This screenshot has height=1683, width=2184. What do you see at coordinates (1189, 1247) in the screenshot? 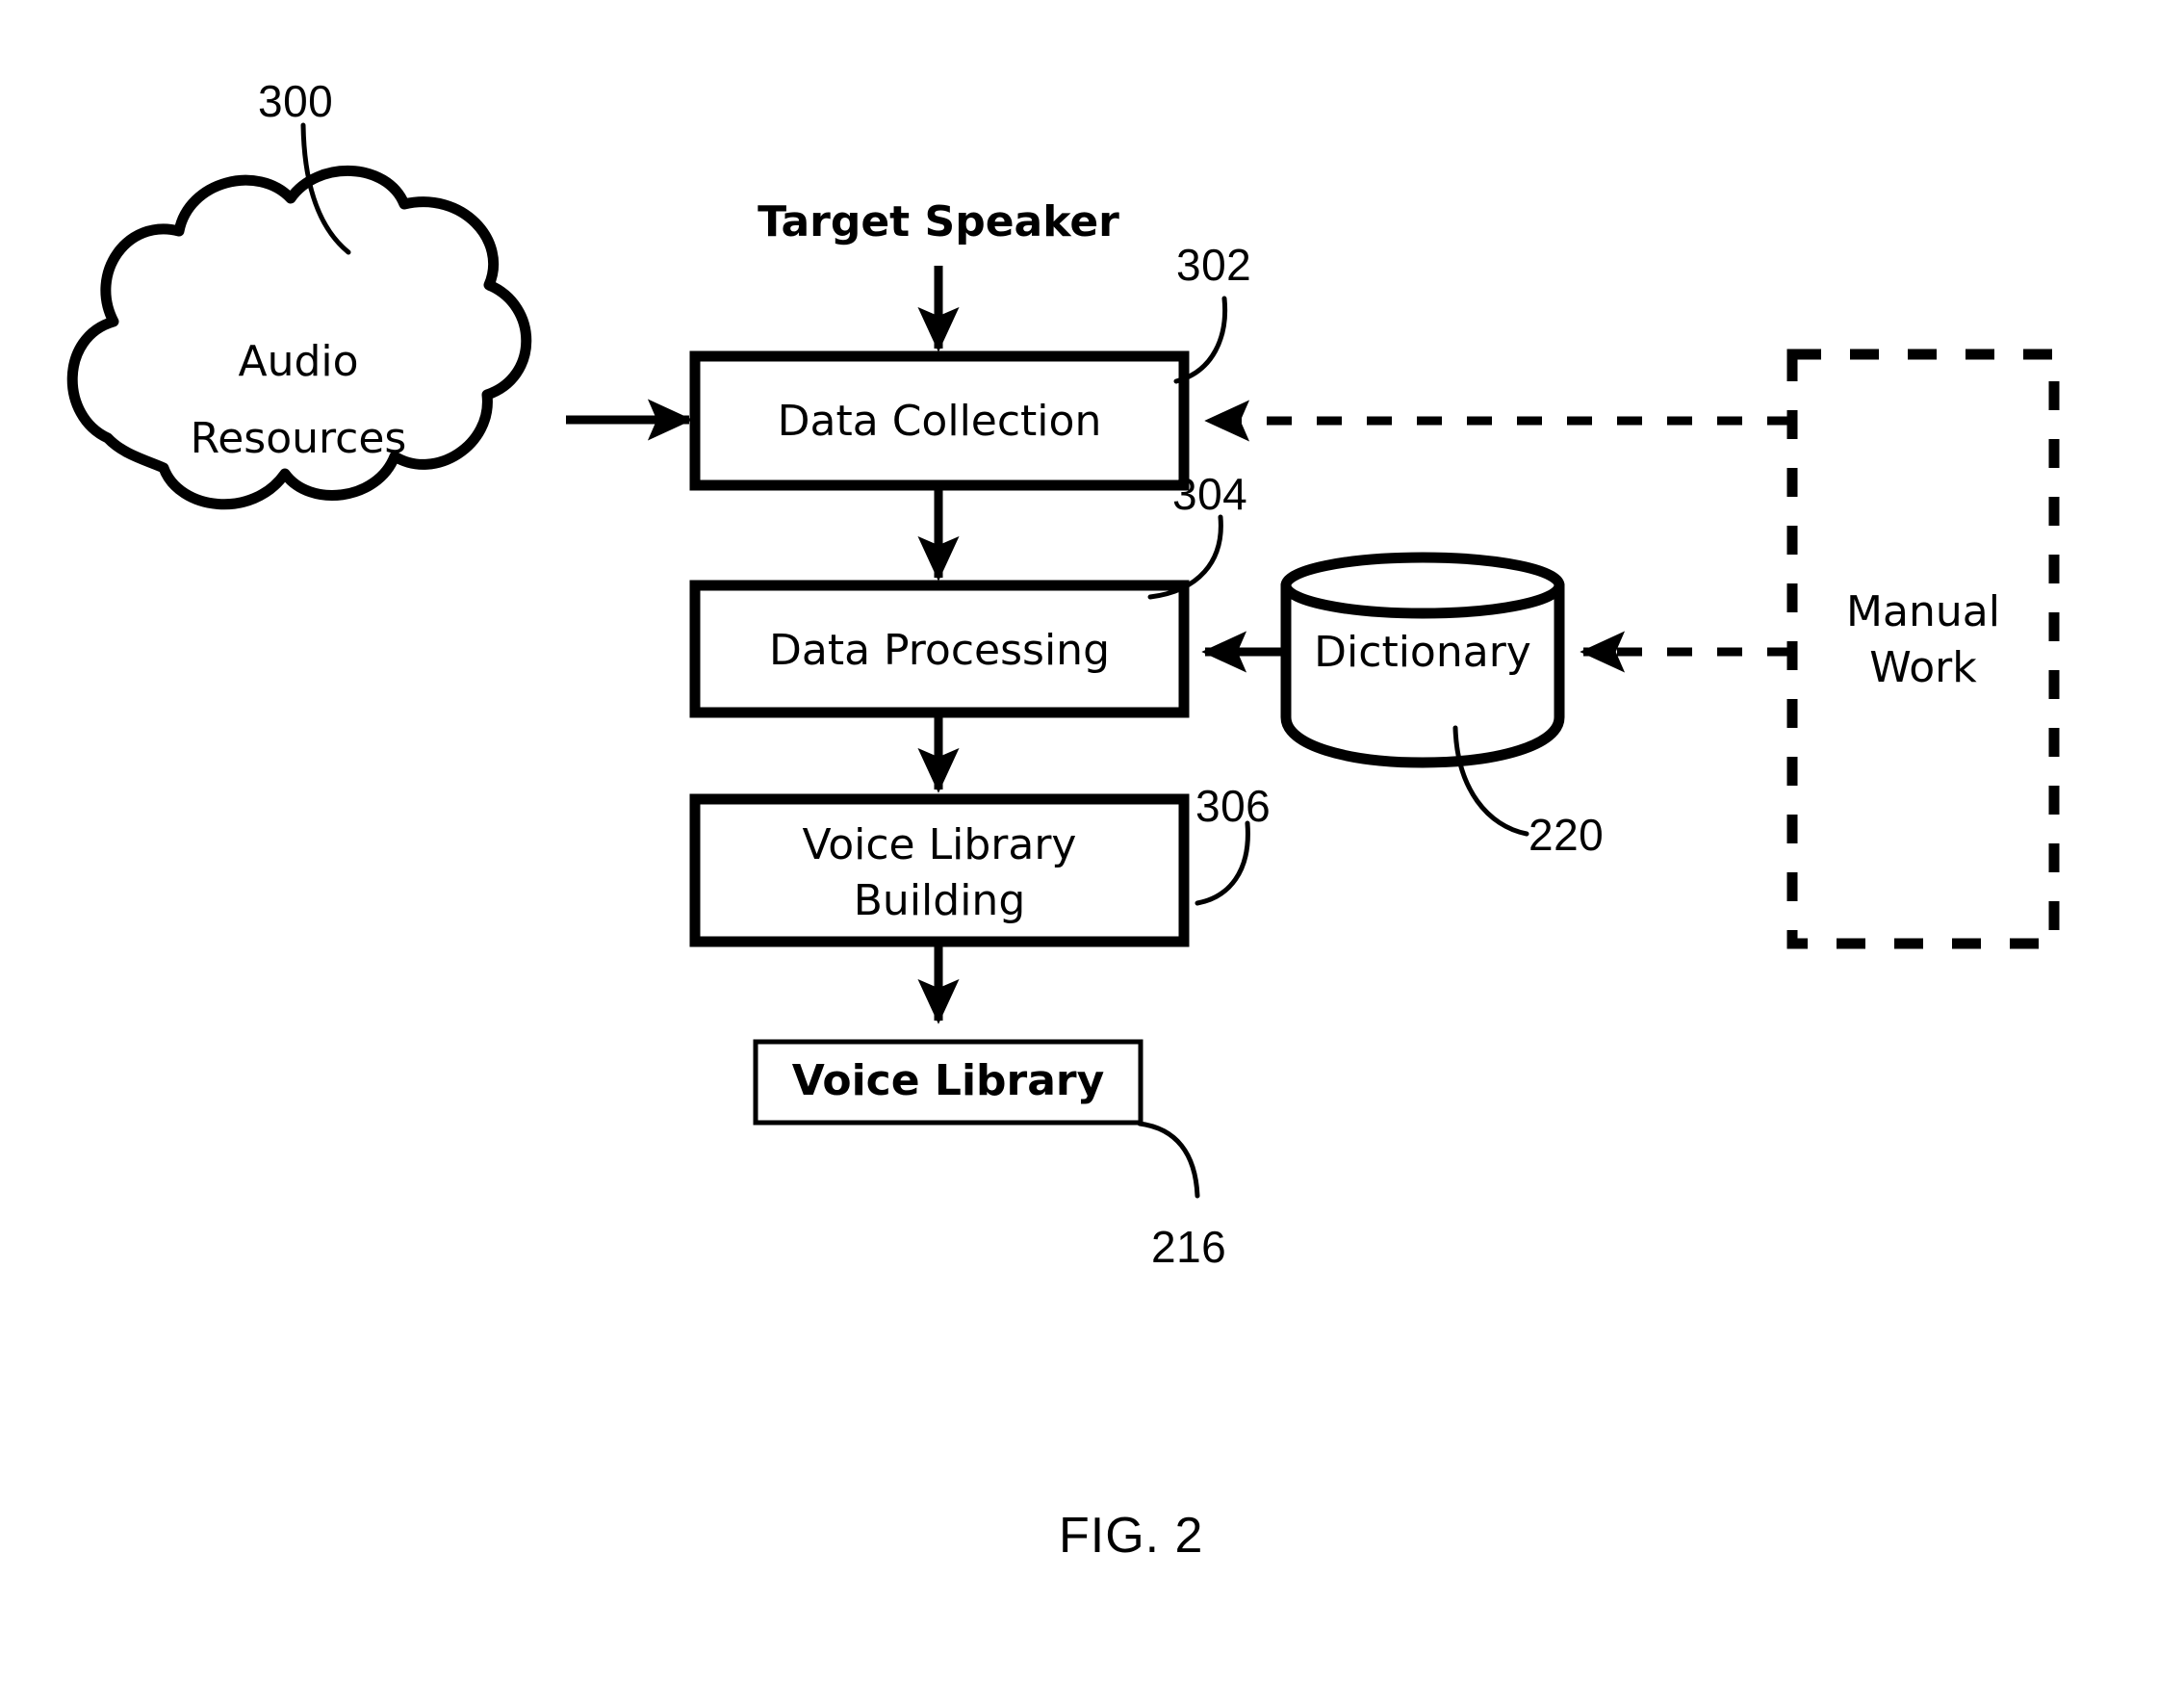
I see `reference-numeral-216: 216` at bounding box center [1189, 1247].